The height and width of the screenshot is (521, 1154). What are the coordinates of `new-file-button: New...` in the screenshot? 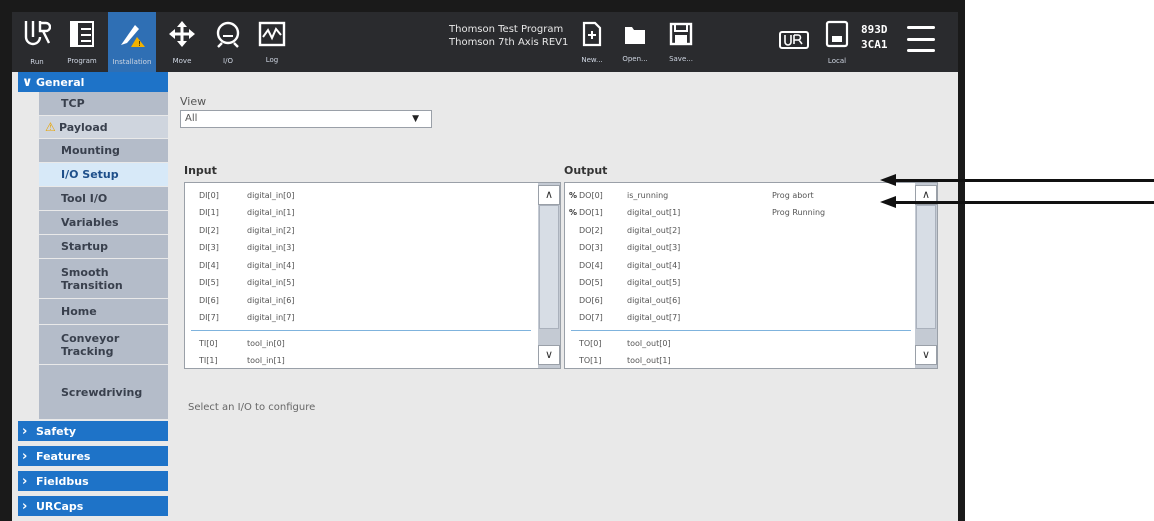 It's located at (592, 42).